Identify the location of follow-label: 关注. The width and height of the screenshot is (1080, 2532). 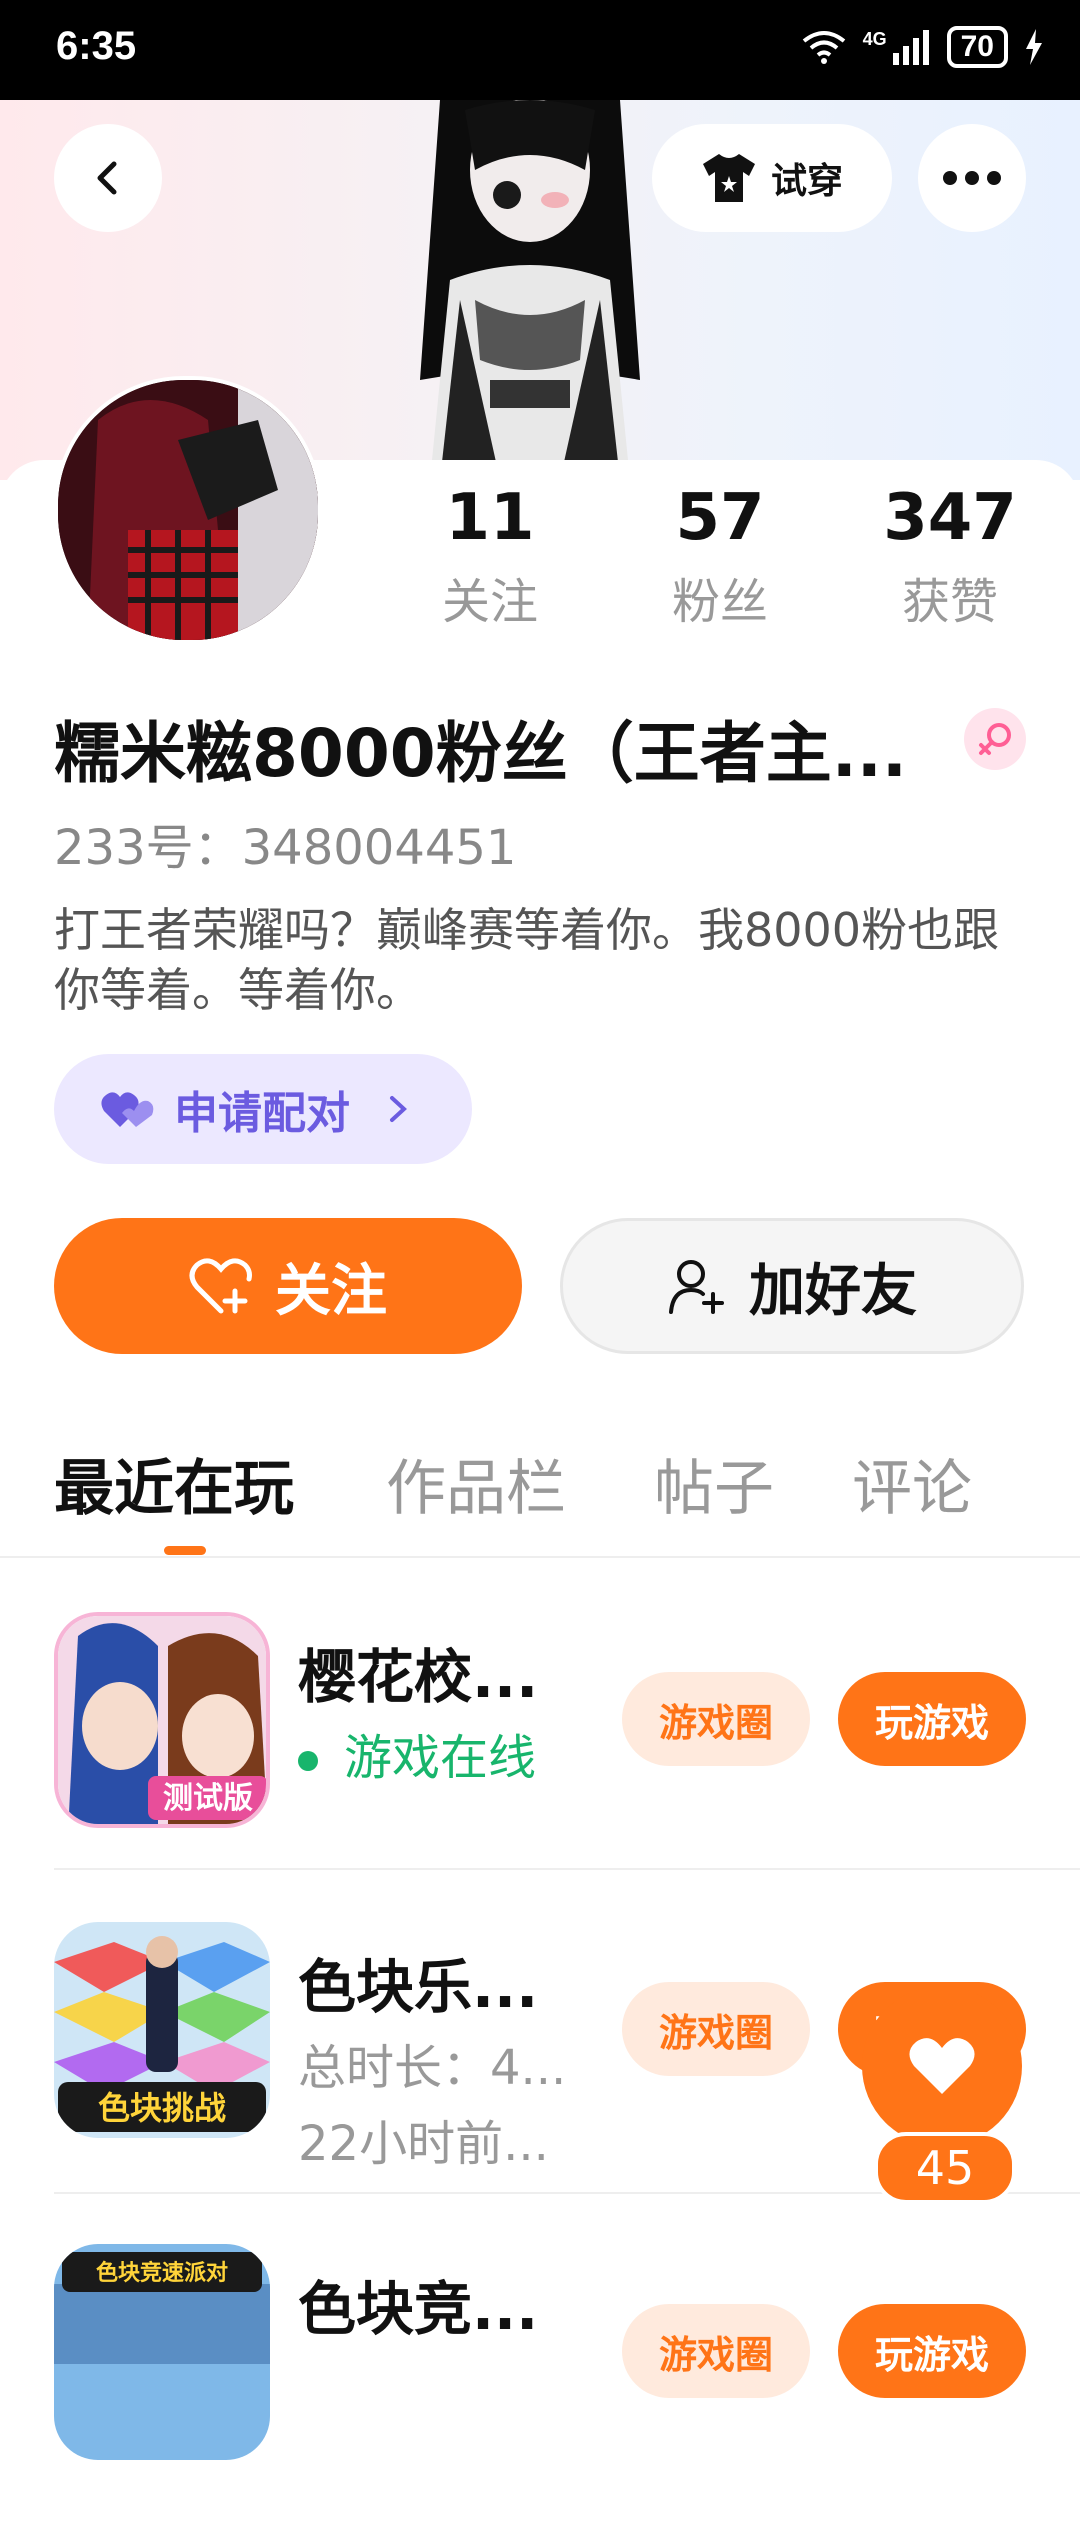
(331, 1291).